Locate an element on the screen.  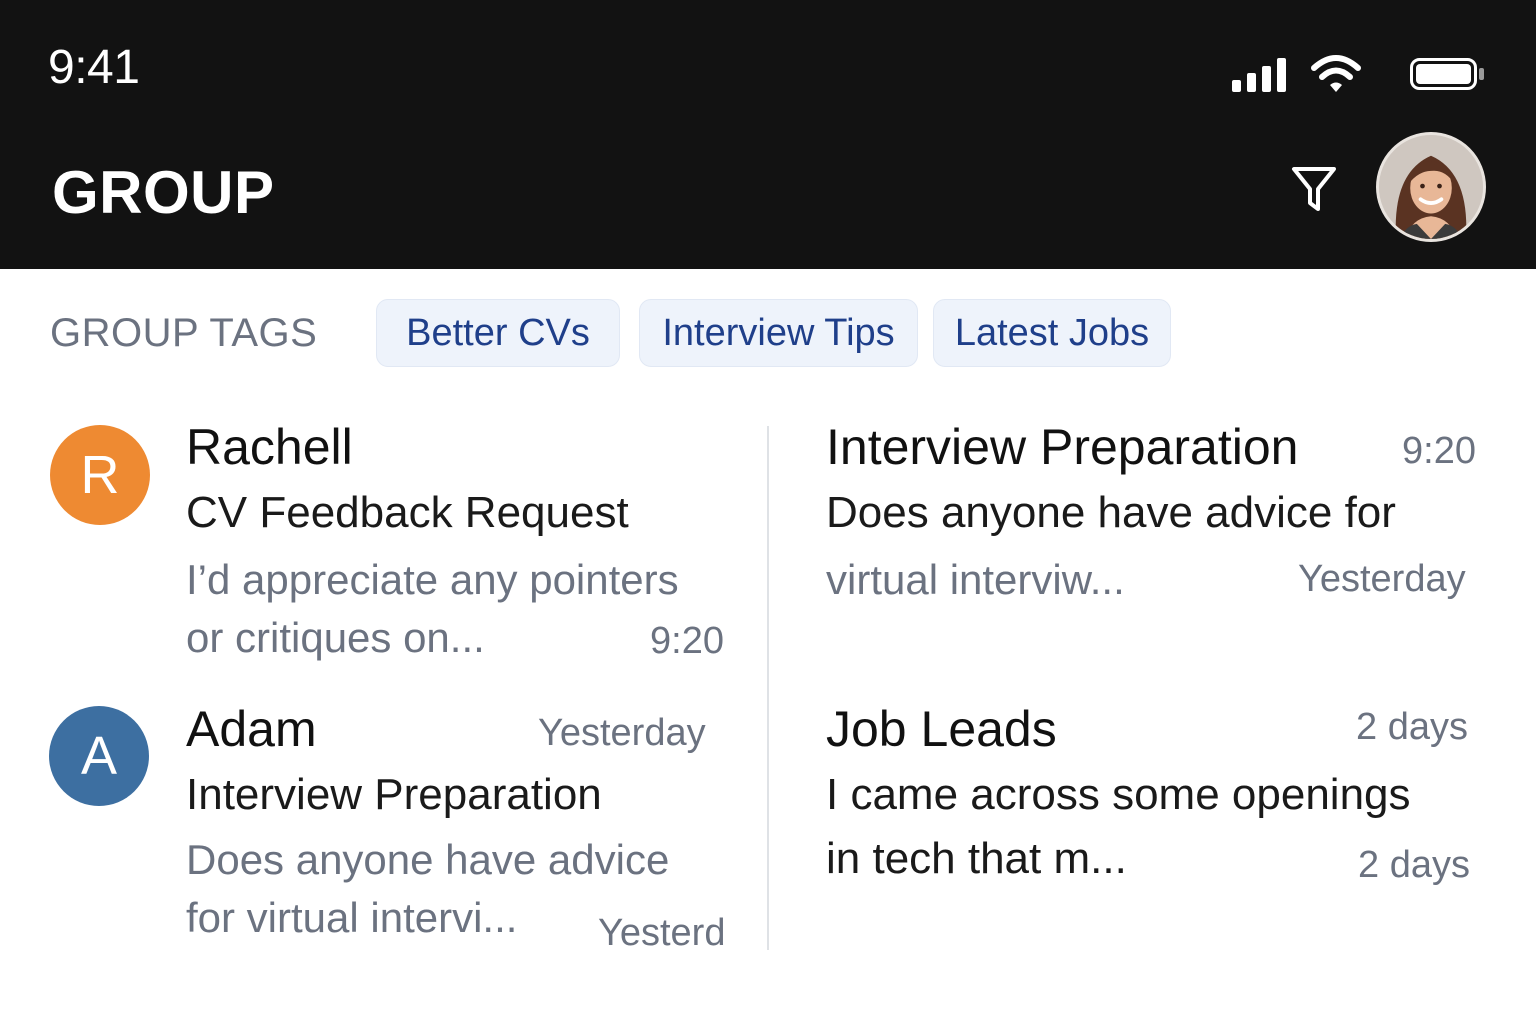
avatar: R is located at coordinates (100, 475).